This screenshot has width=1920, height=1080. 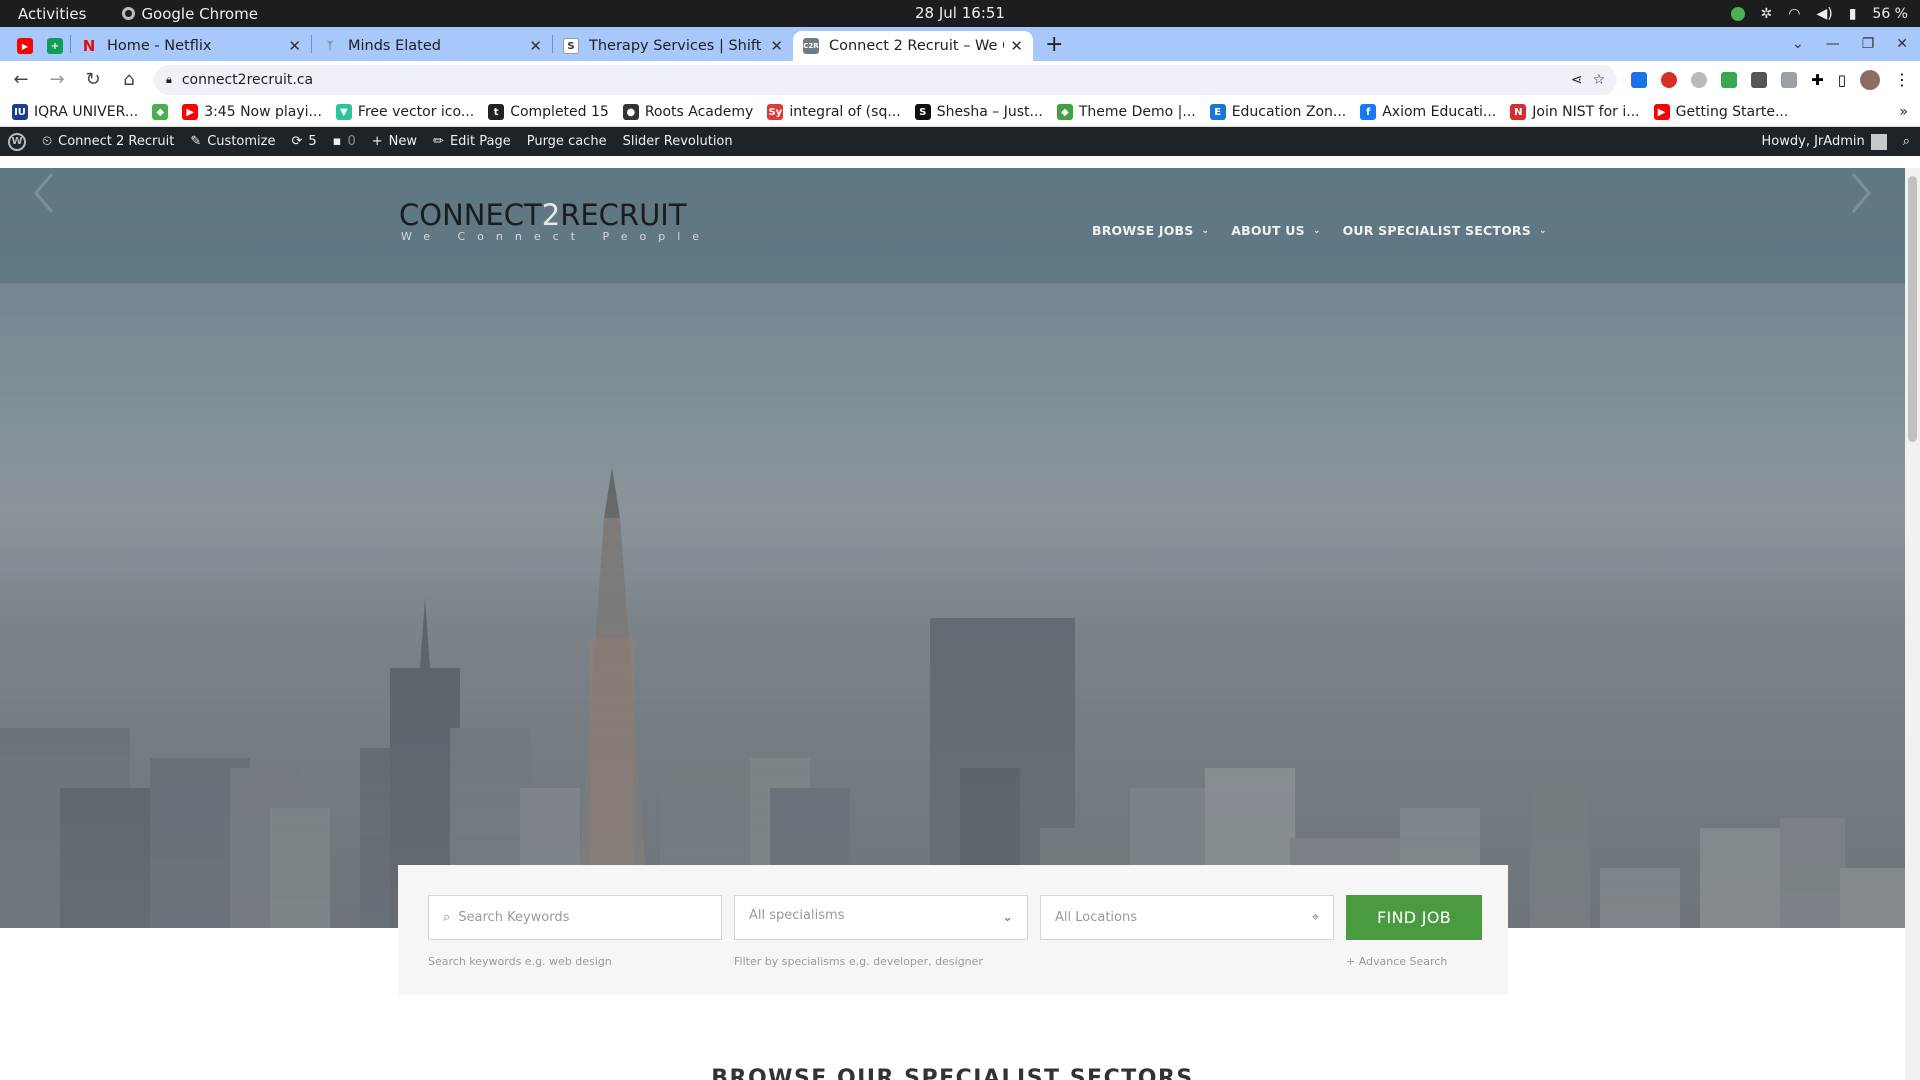 I want to click on wp-comments: ▪ 0, so click(x=344, y=141).